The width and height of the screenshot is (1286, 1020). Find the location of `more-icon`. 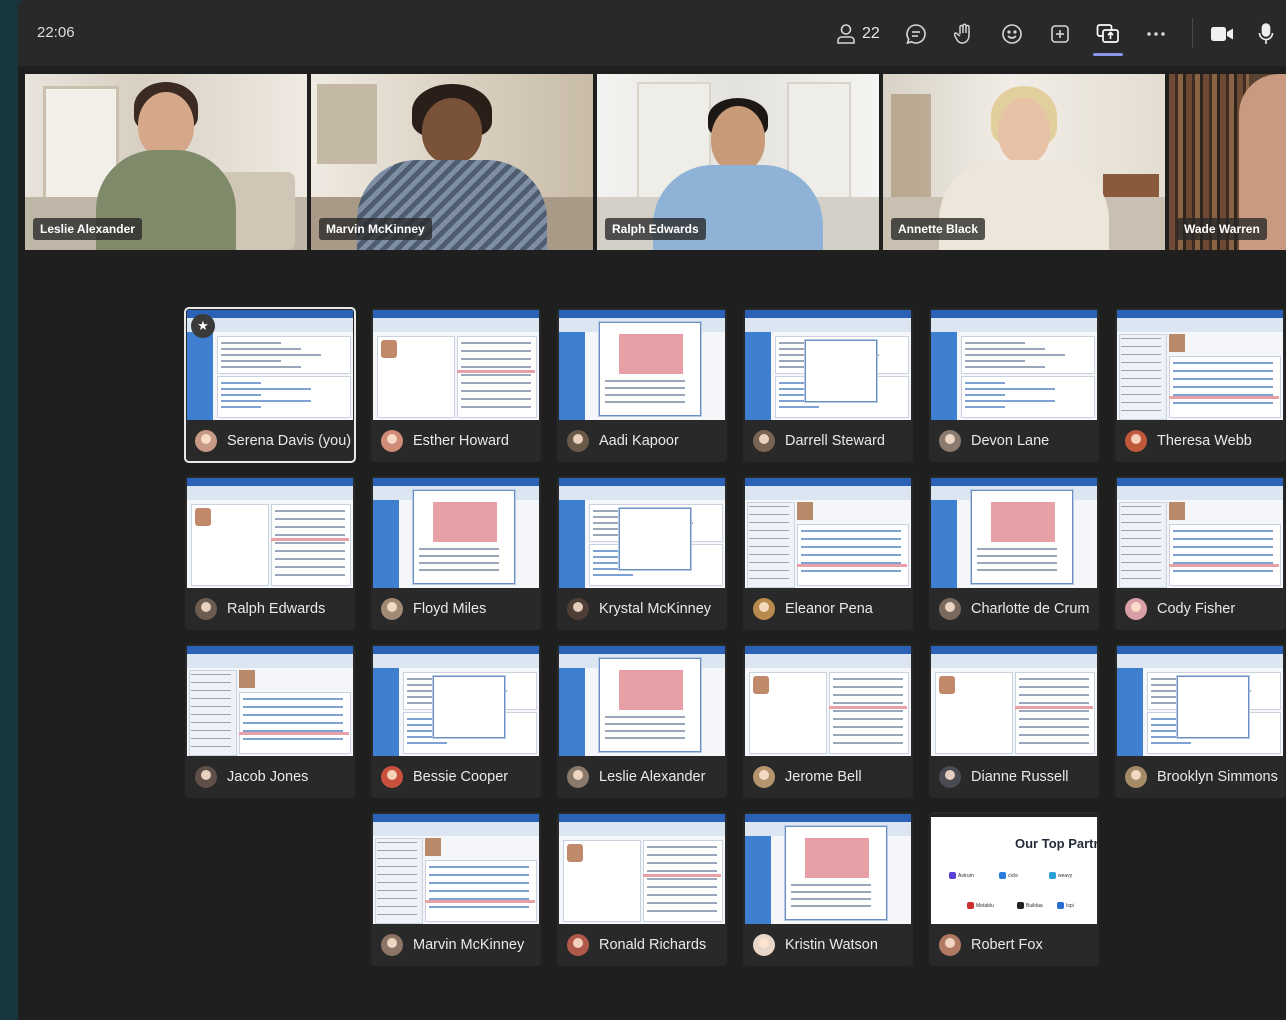

more-icon is located at coordinates (1156, 34).